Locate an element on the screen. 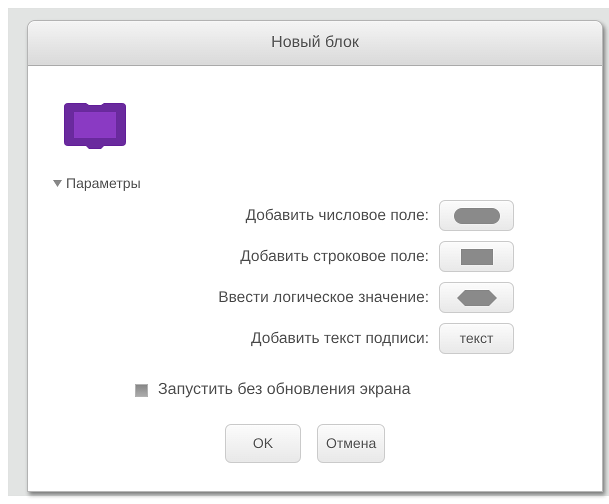 Image resolution: width=609 pixels, height=504 pixels. rounded-shape-icon is located at coordinates (477, 216).